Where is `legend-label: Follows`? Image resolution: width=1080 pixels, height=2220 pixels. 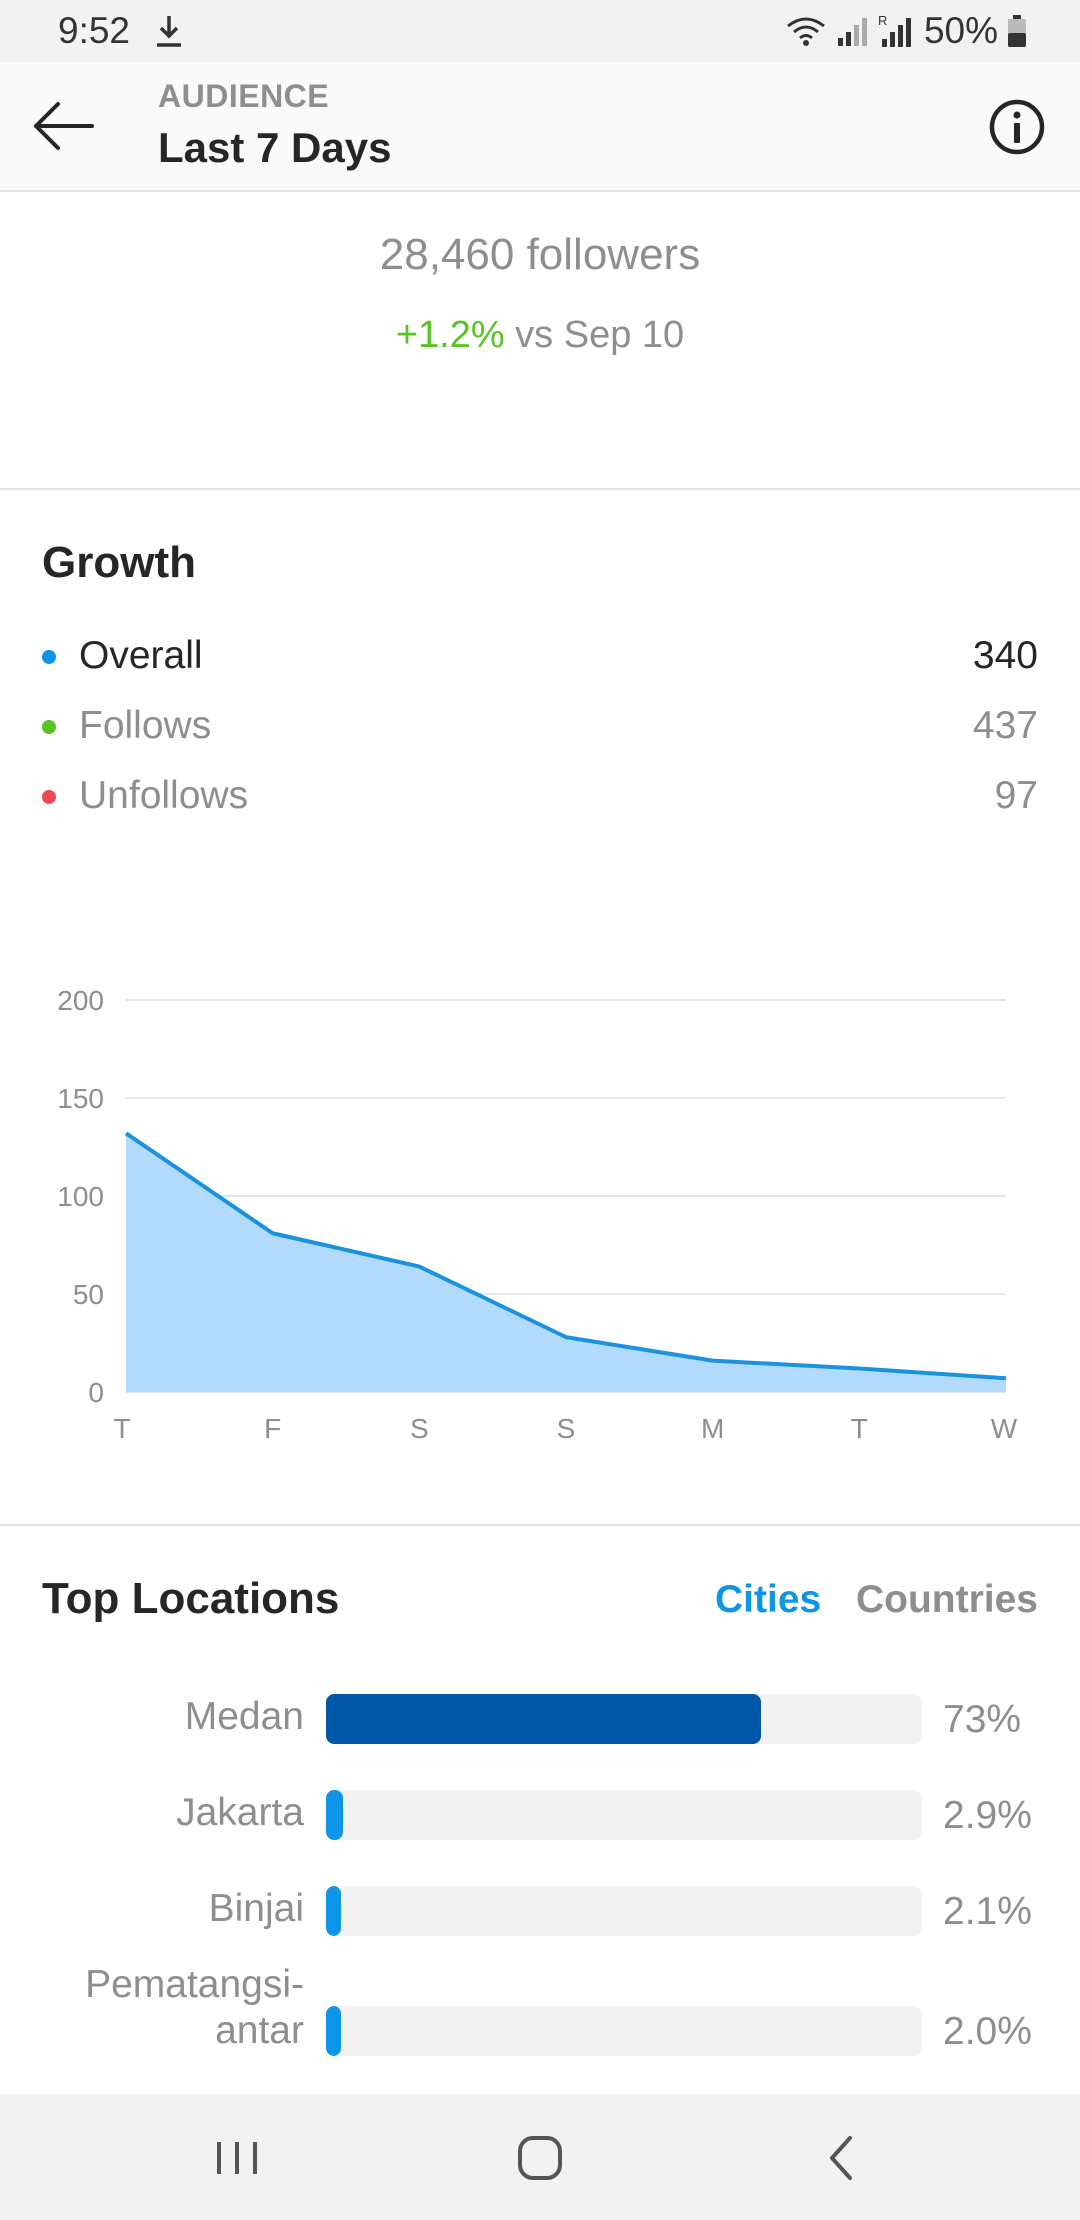
legend-label: Follows is located at coordinates (145, 725).